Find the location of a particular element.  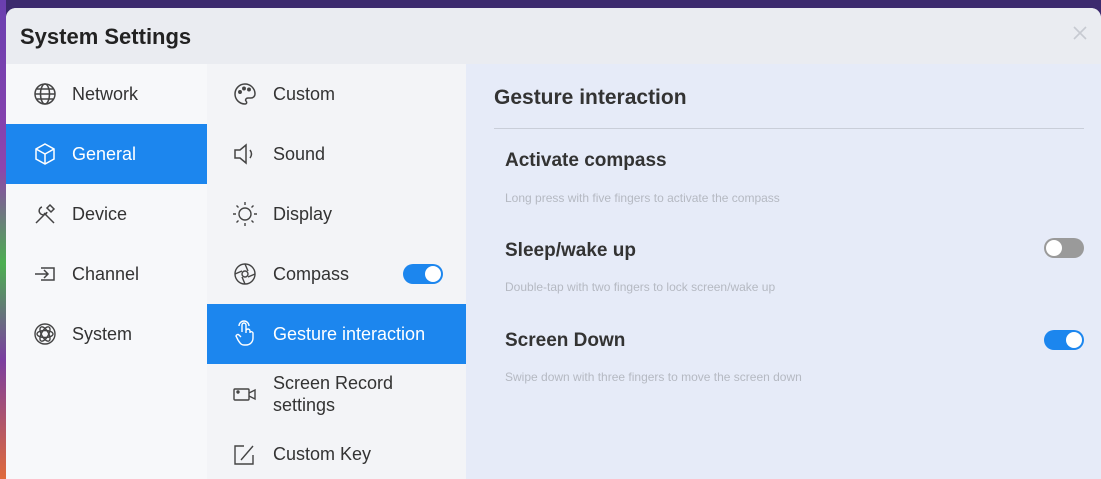

submenu-item-gesture-interaction: Gesture interaction is located at coordinates (336, 334).